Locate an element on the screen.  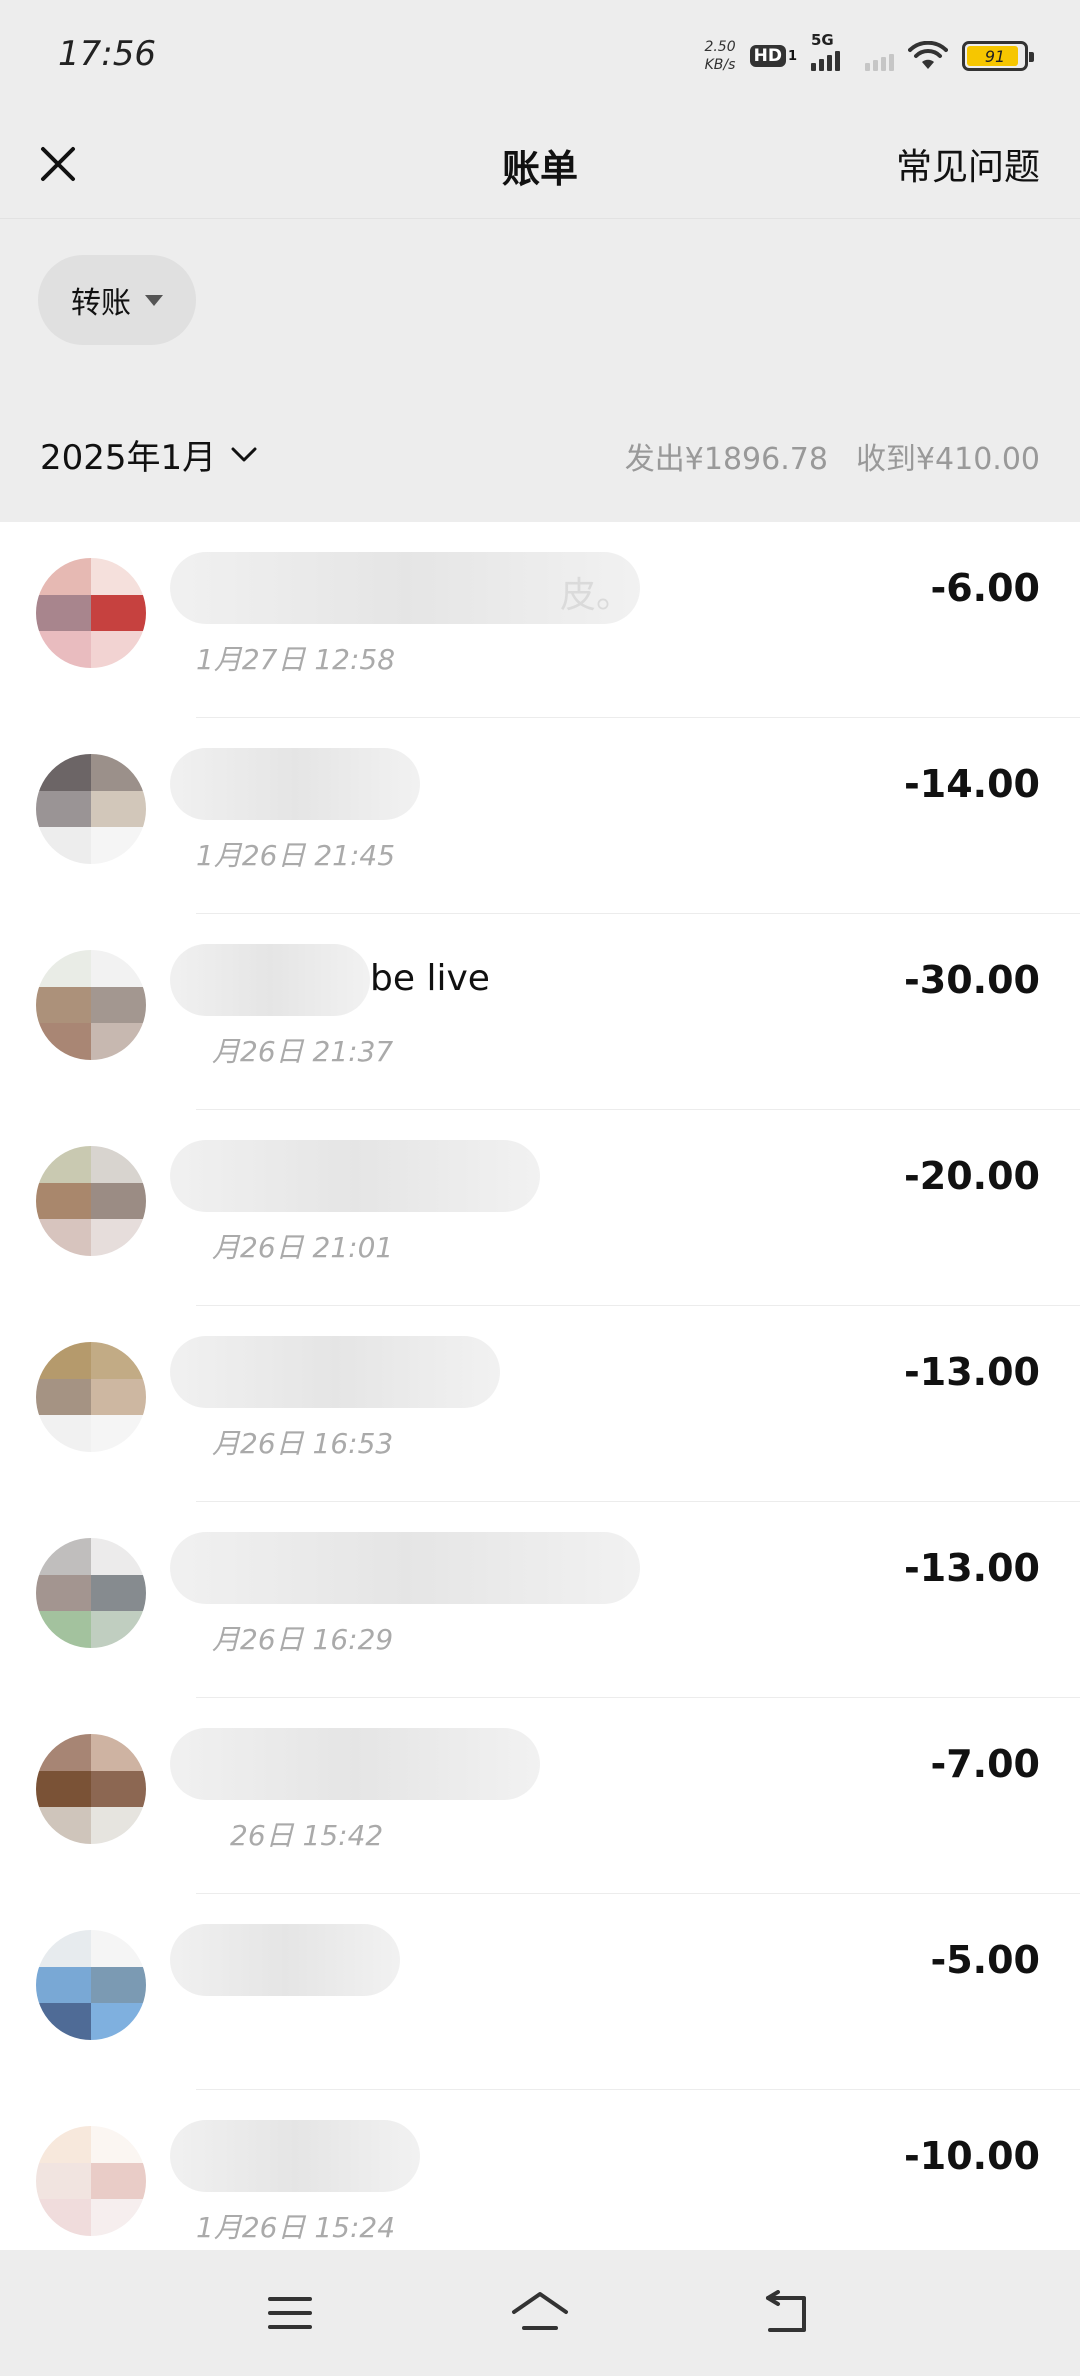
back-icon is located at coordinates (786, 2311).